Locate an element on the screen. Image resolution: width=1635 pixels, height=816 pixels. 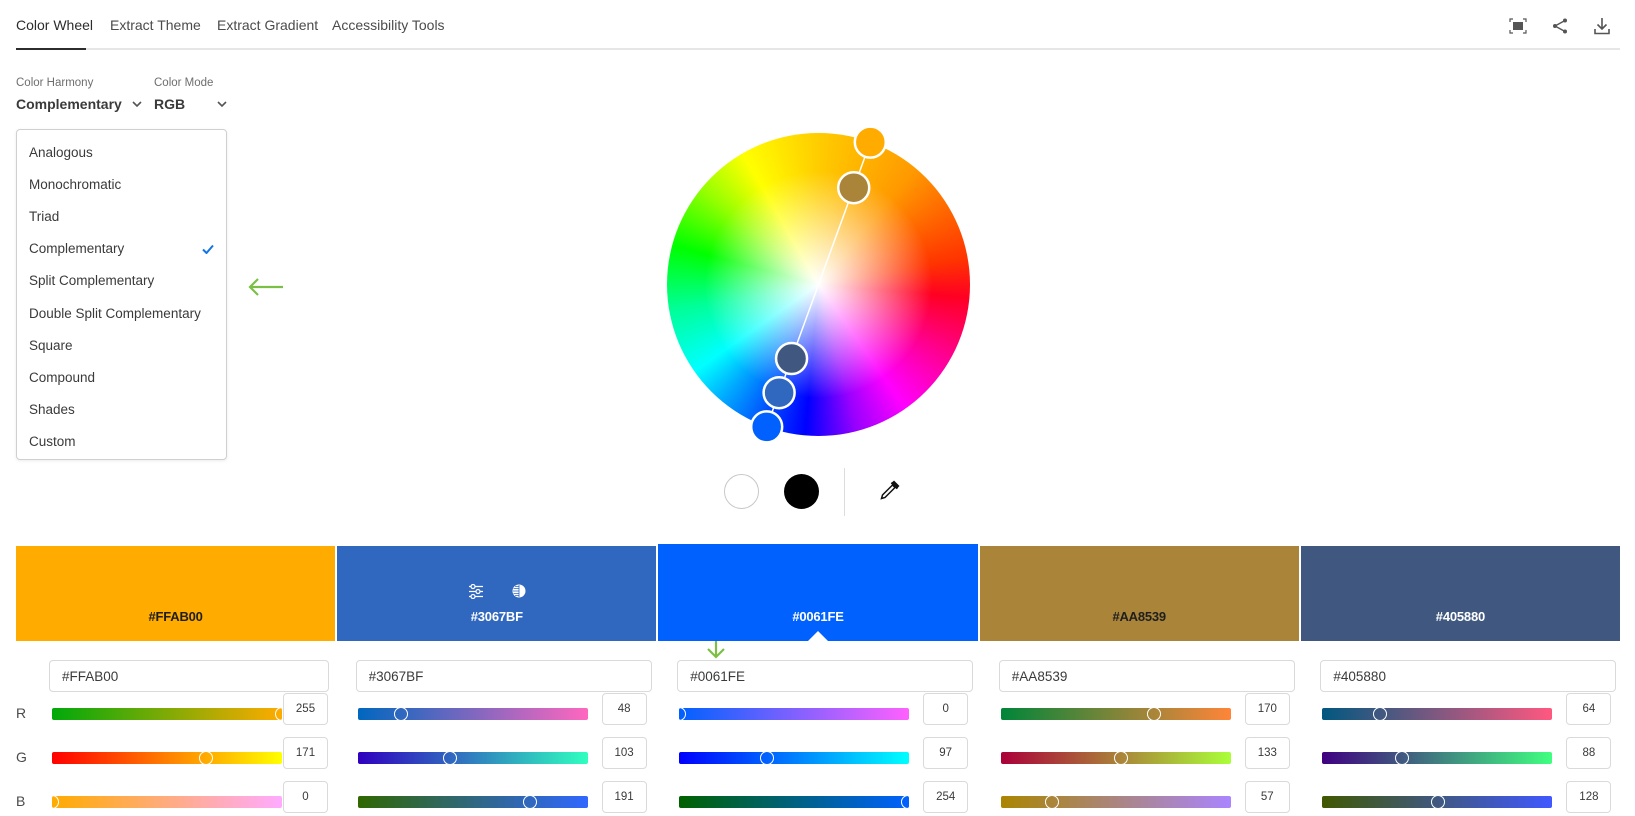
menu-item-custom: Custom is located at coordinates (121, 442).